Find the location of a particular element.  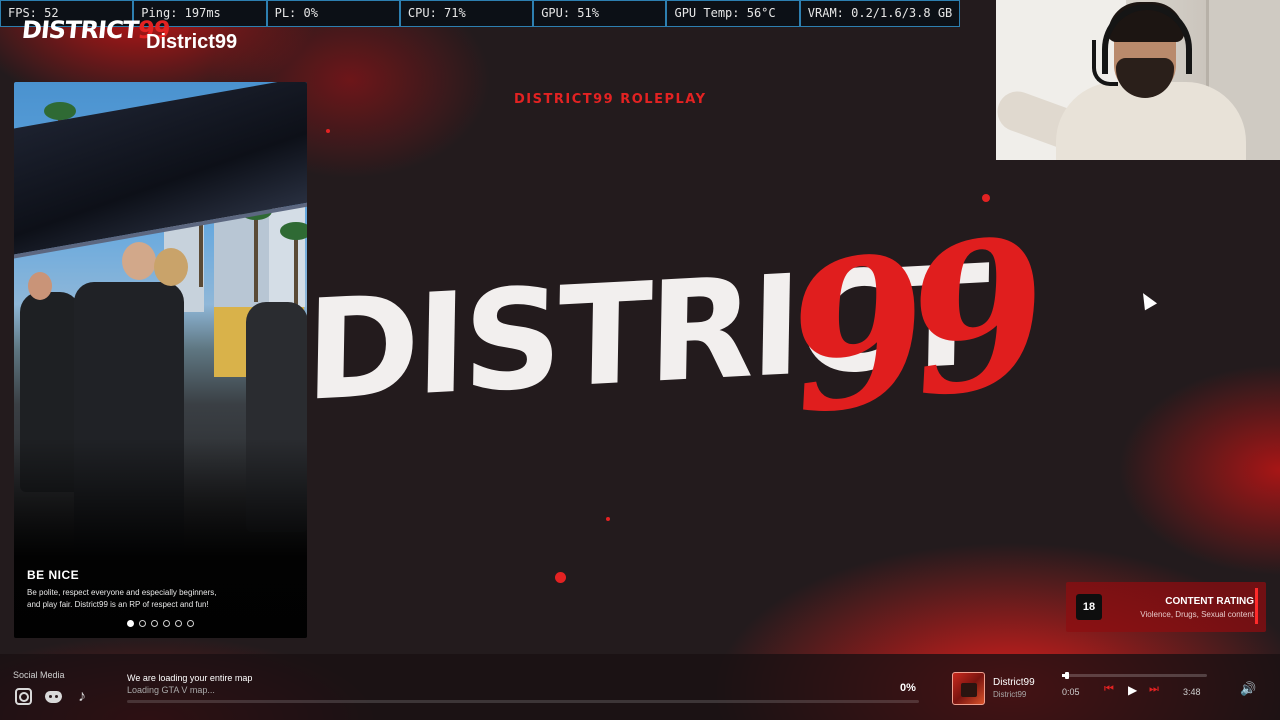

loading-percent: 0% is located at coordinates (908, 688).